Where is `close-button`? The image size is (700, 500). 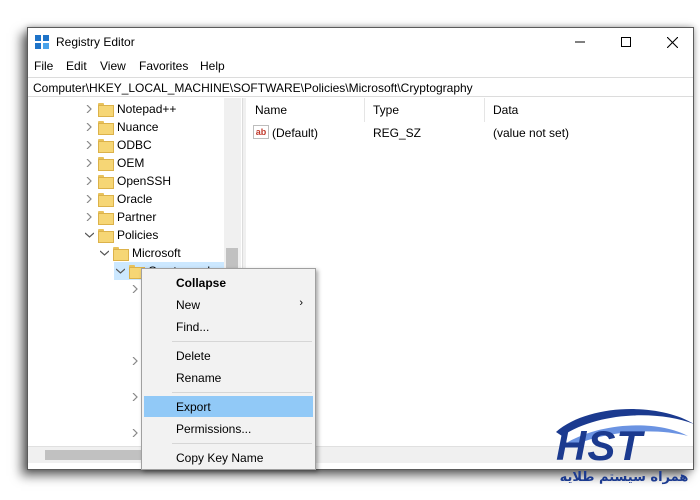
close-button is located at coordinates (671, 42).